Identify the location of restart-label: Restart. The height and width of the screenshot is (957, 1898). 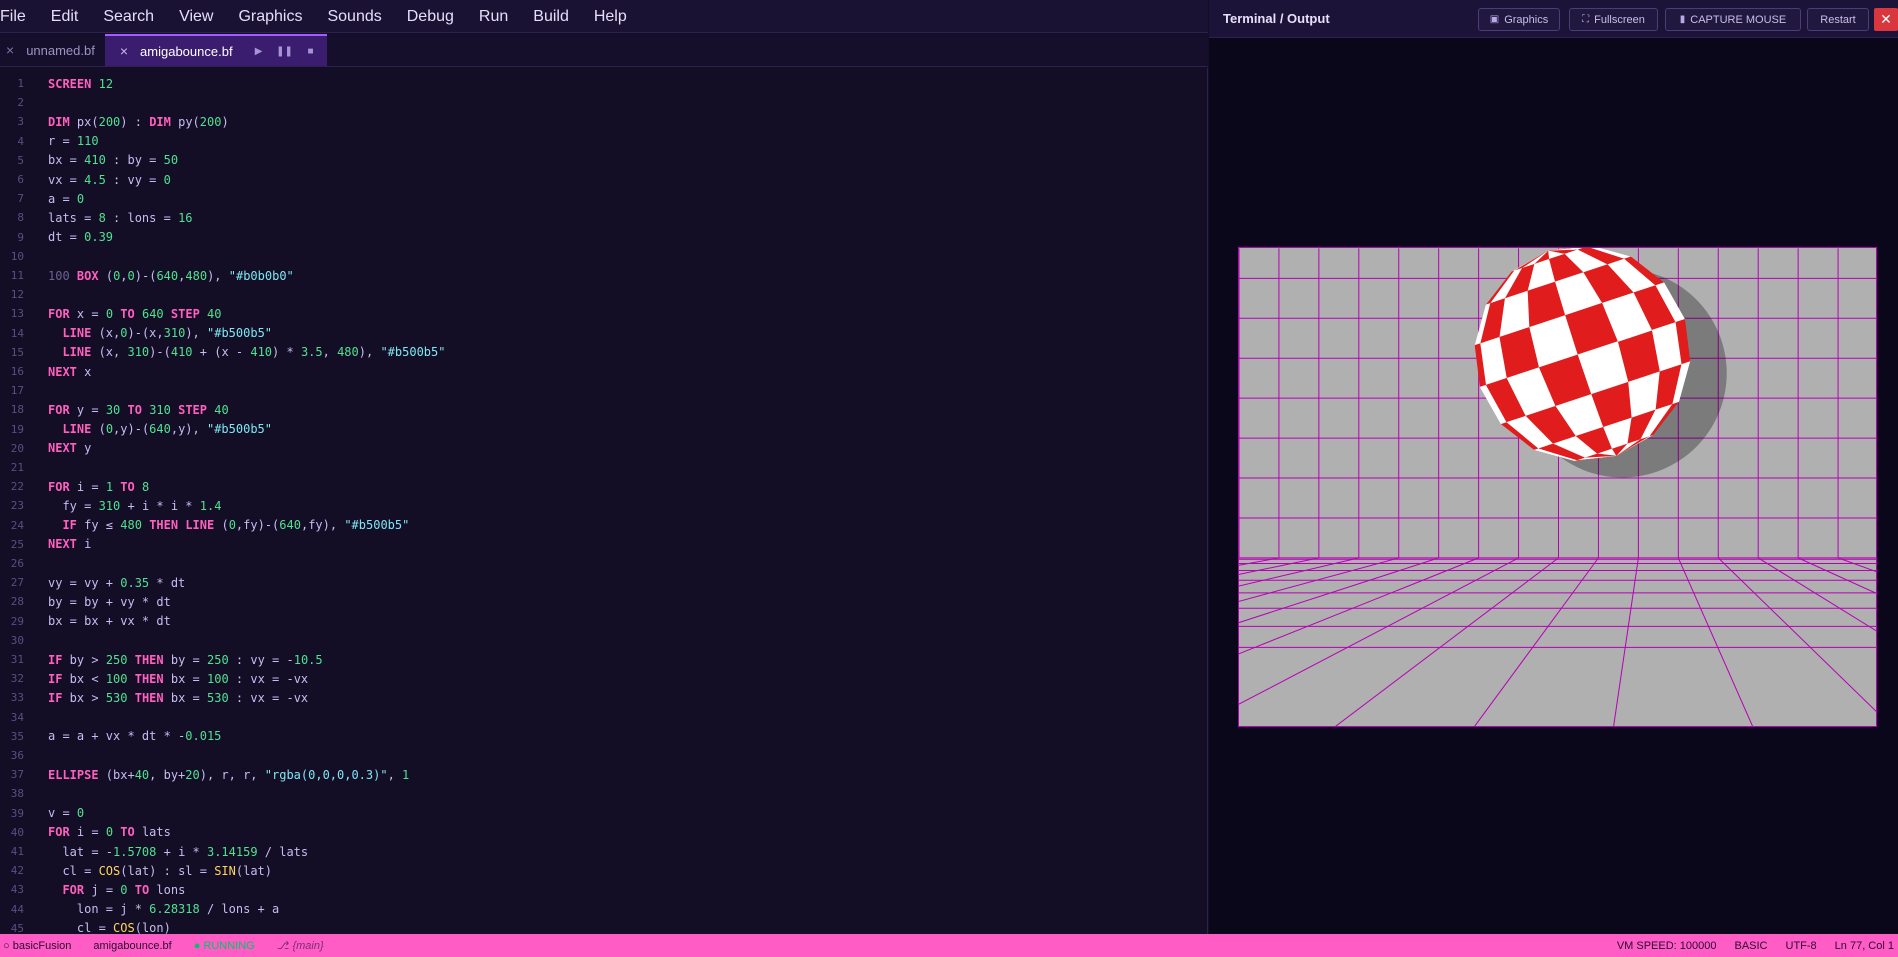
(1838, 19).